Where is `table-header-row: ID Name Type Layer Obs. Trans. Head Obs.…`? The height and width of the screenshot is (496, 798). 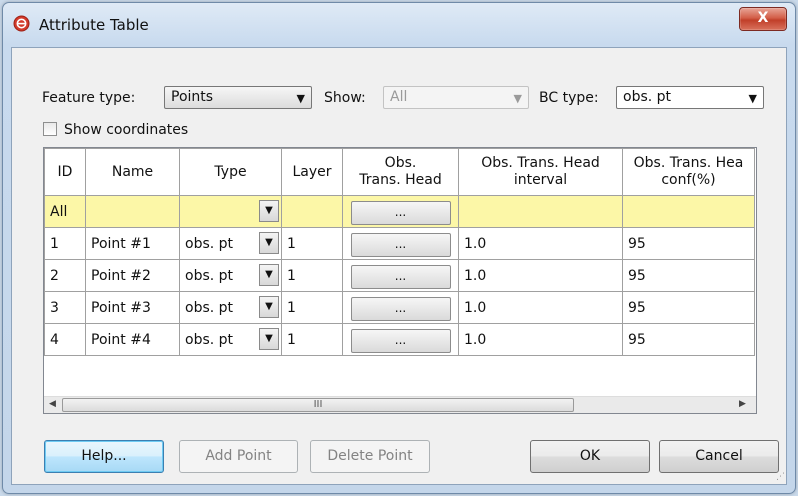 table-header-row: ID Name Type Layer Obs. Trans. Head Obs.… is located at coordinates (399, 172).